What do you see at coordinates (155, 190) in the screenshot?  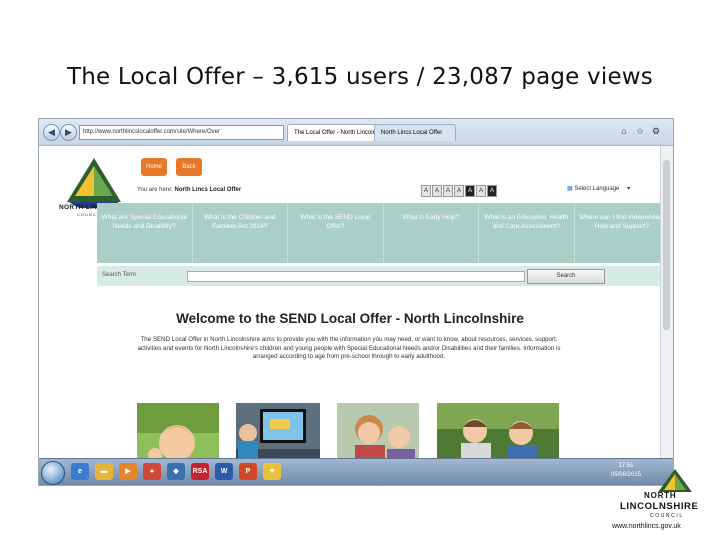 I see `breadcrumb-prefix: You are here:` at bounding box center [155, 190].